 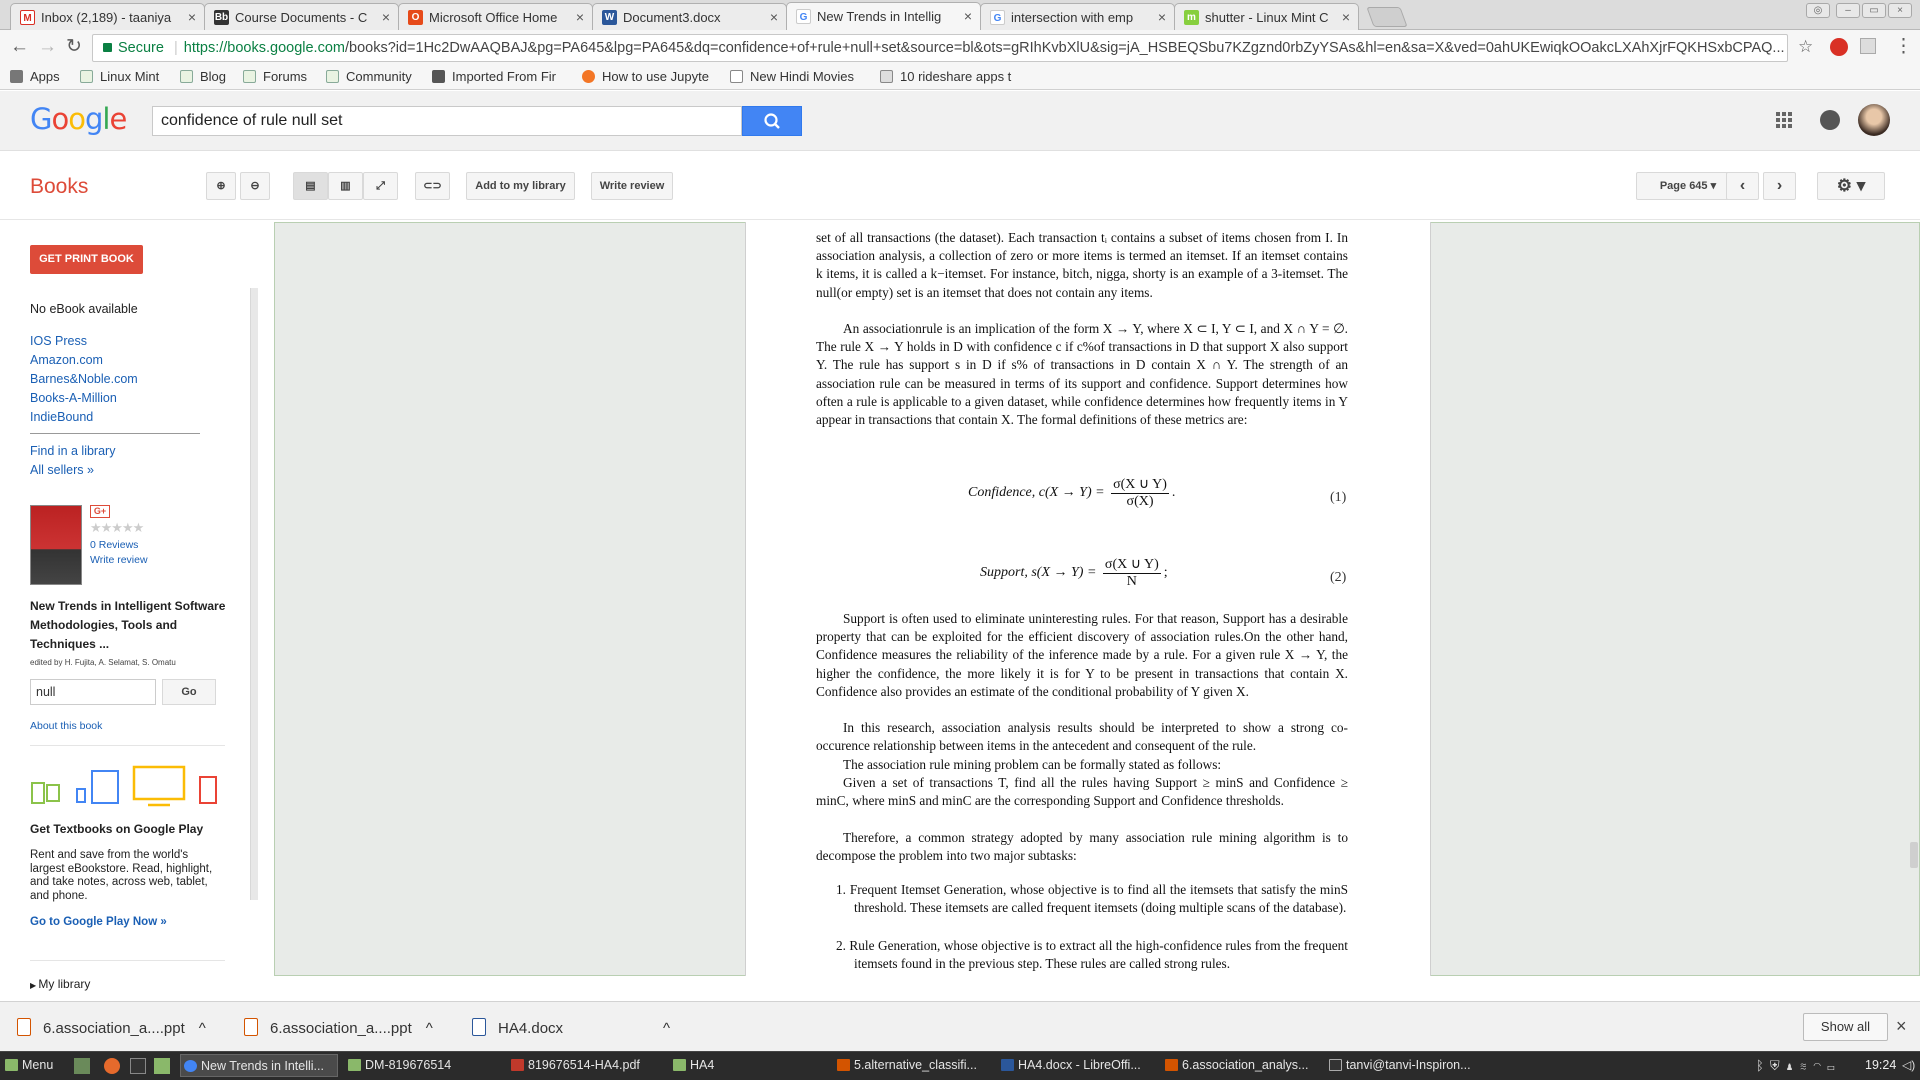 I want to click on tab-course-documents: Bb Course Documents - C ×, so click(x=301, y=16).